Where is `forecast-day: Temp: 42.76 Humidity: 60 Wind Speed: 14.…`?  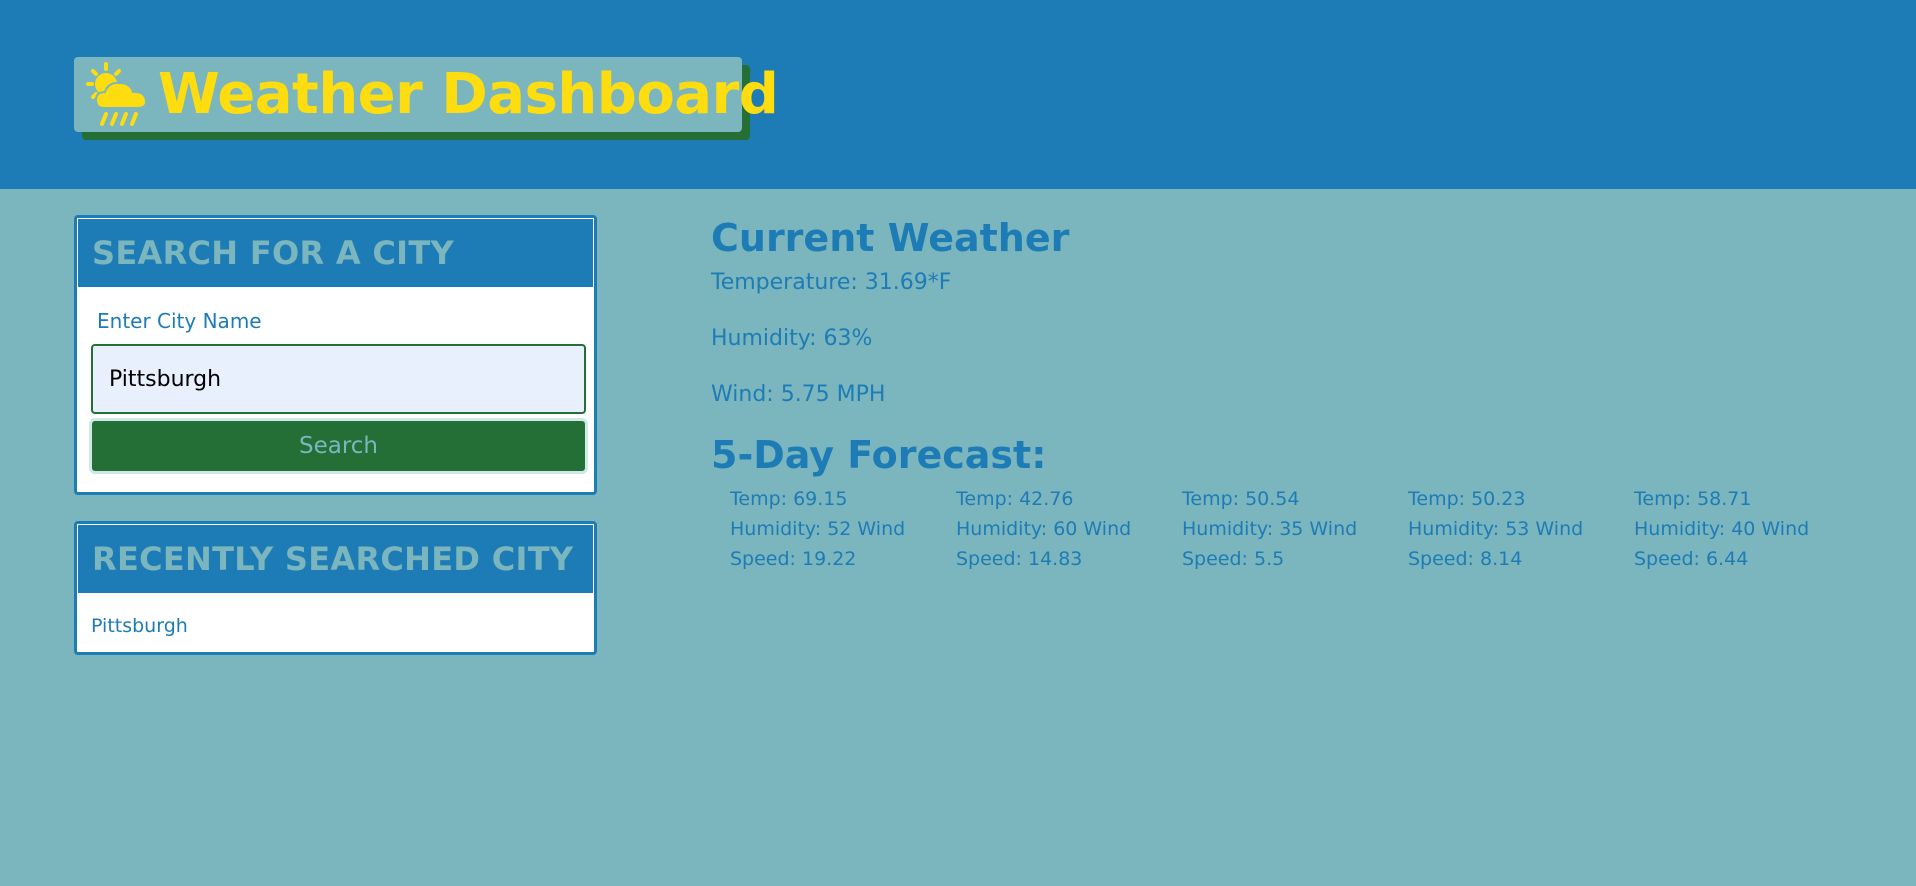 forecast-day: Temp: 42.76 Humidity: 60 Wind Speed: 14.… is located at coordinates (1069, 529).